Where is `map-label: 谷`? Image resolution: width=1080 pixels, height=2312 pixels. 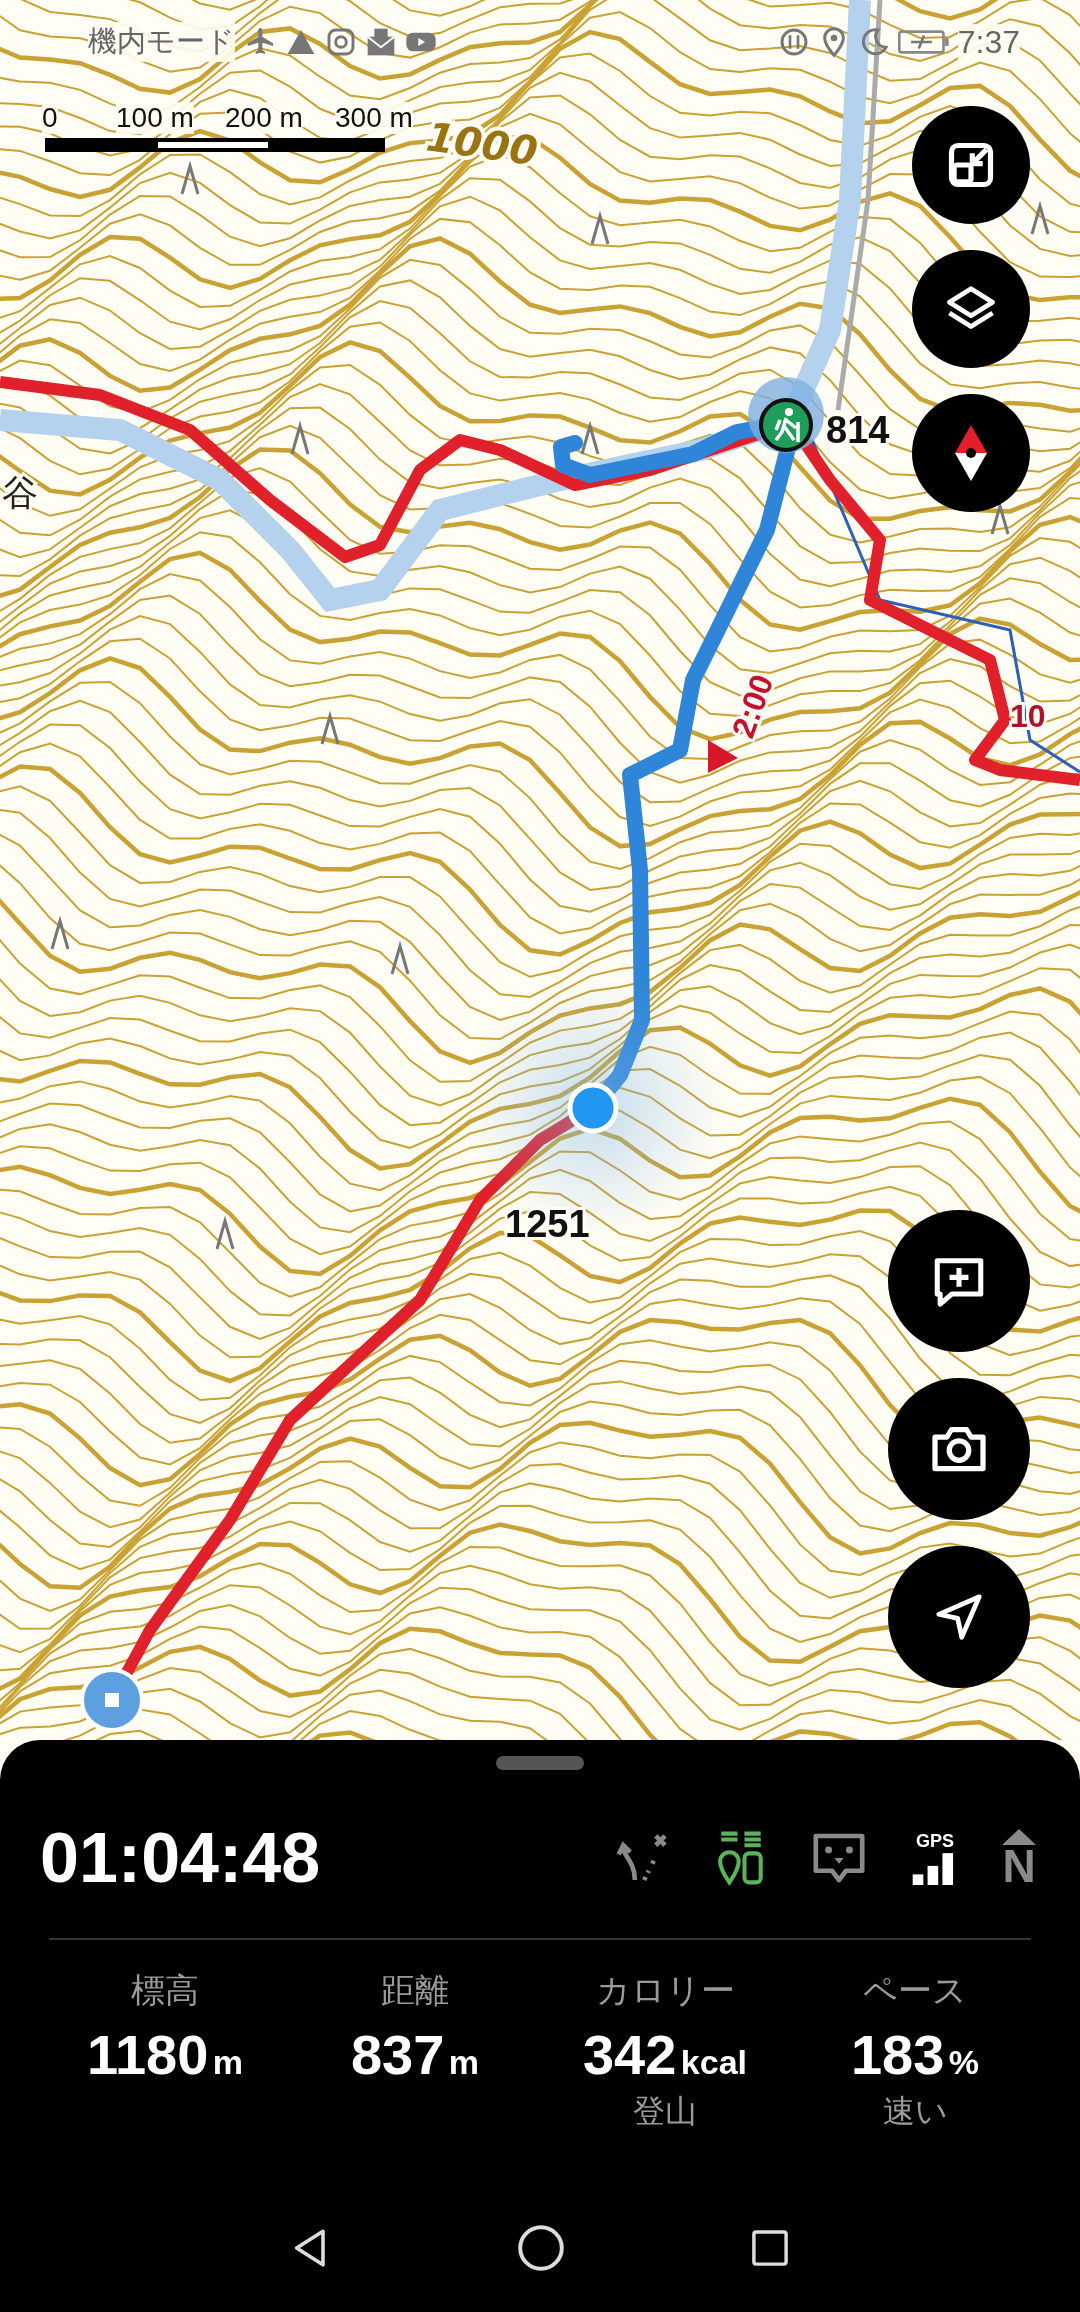
map-label: 谷 is located at coordinates (20, 492).